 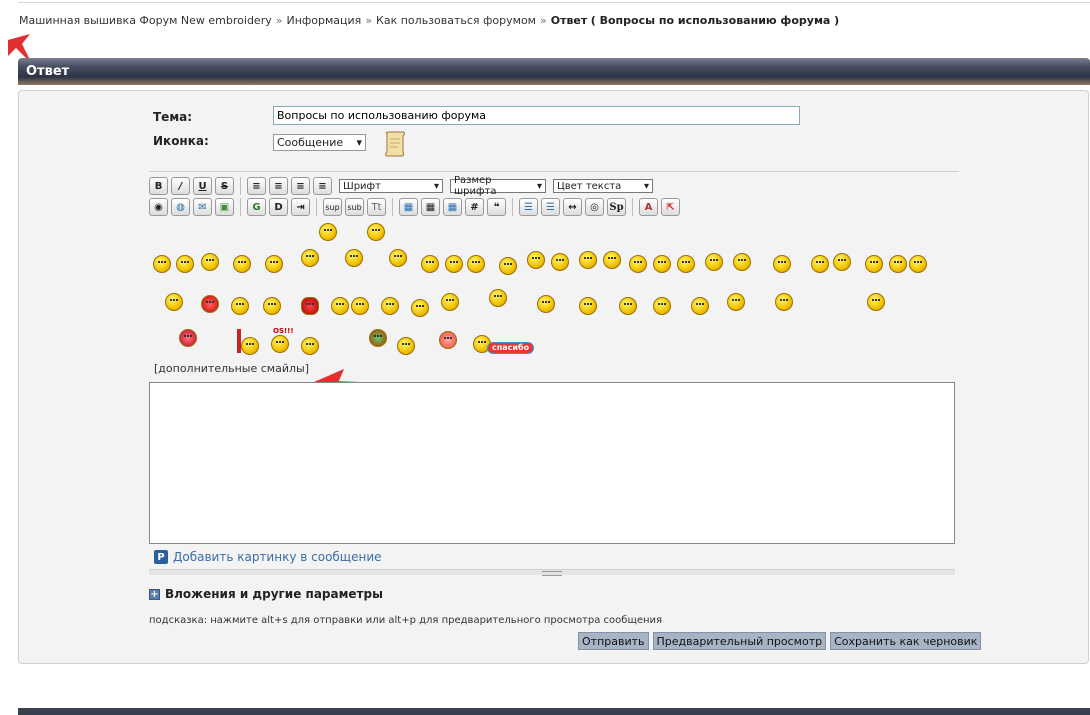 I want to click on indent-icon: ⇥, so click(x=300, y=207).